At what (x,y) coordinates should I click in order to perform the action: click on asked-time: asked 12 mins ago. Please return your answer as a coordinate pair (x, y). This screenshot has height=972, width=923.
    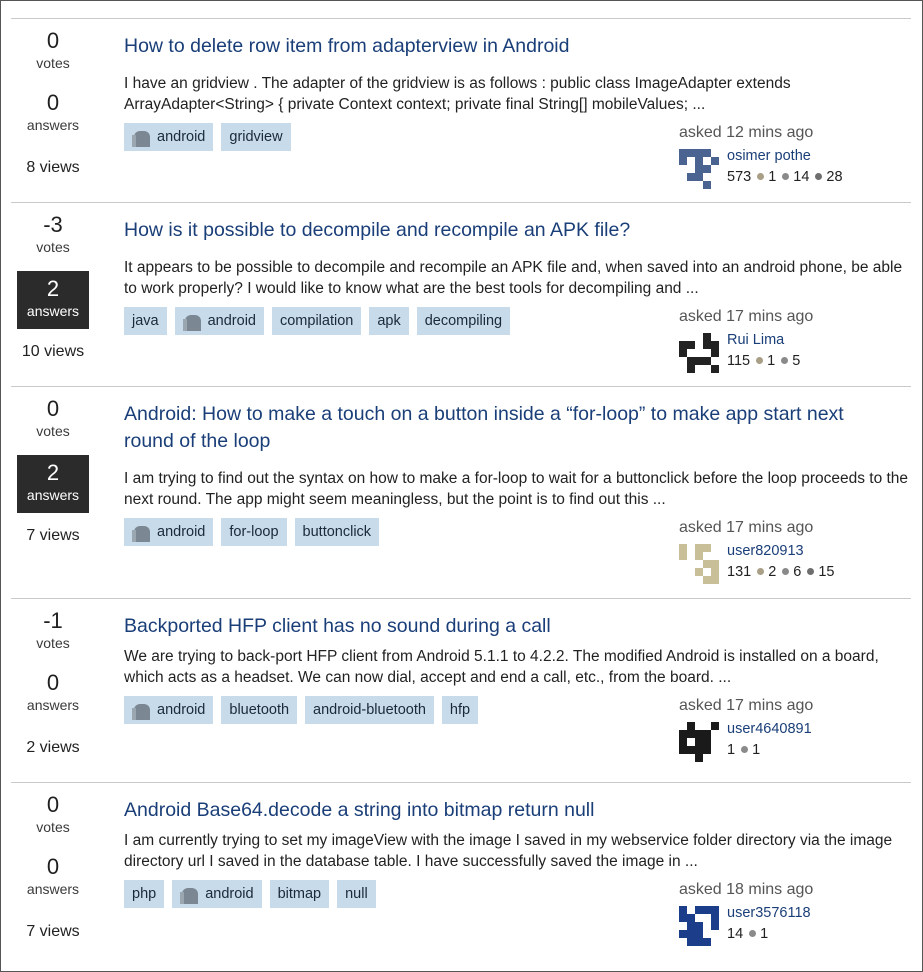
    Looking at the image, I should click on (746, 132).